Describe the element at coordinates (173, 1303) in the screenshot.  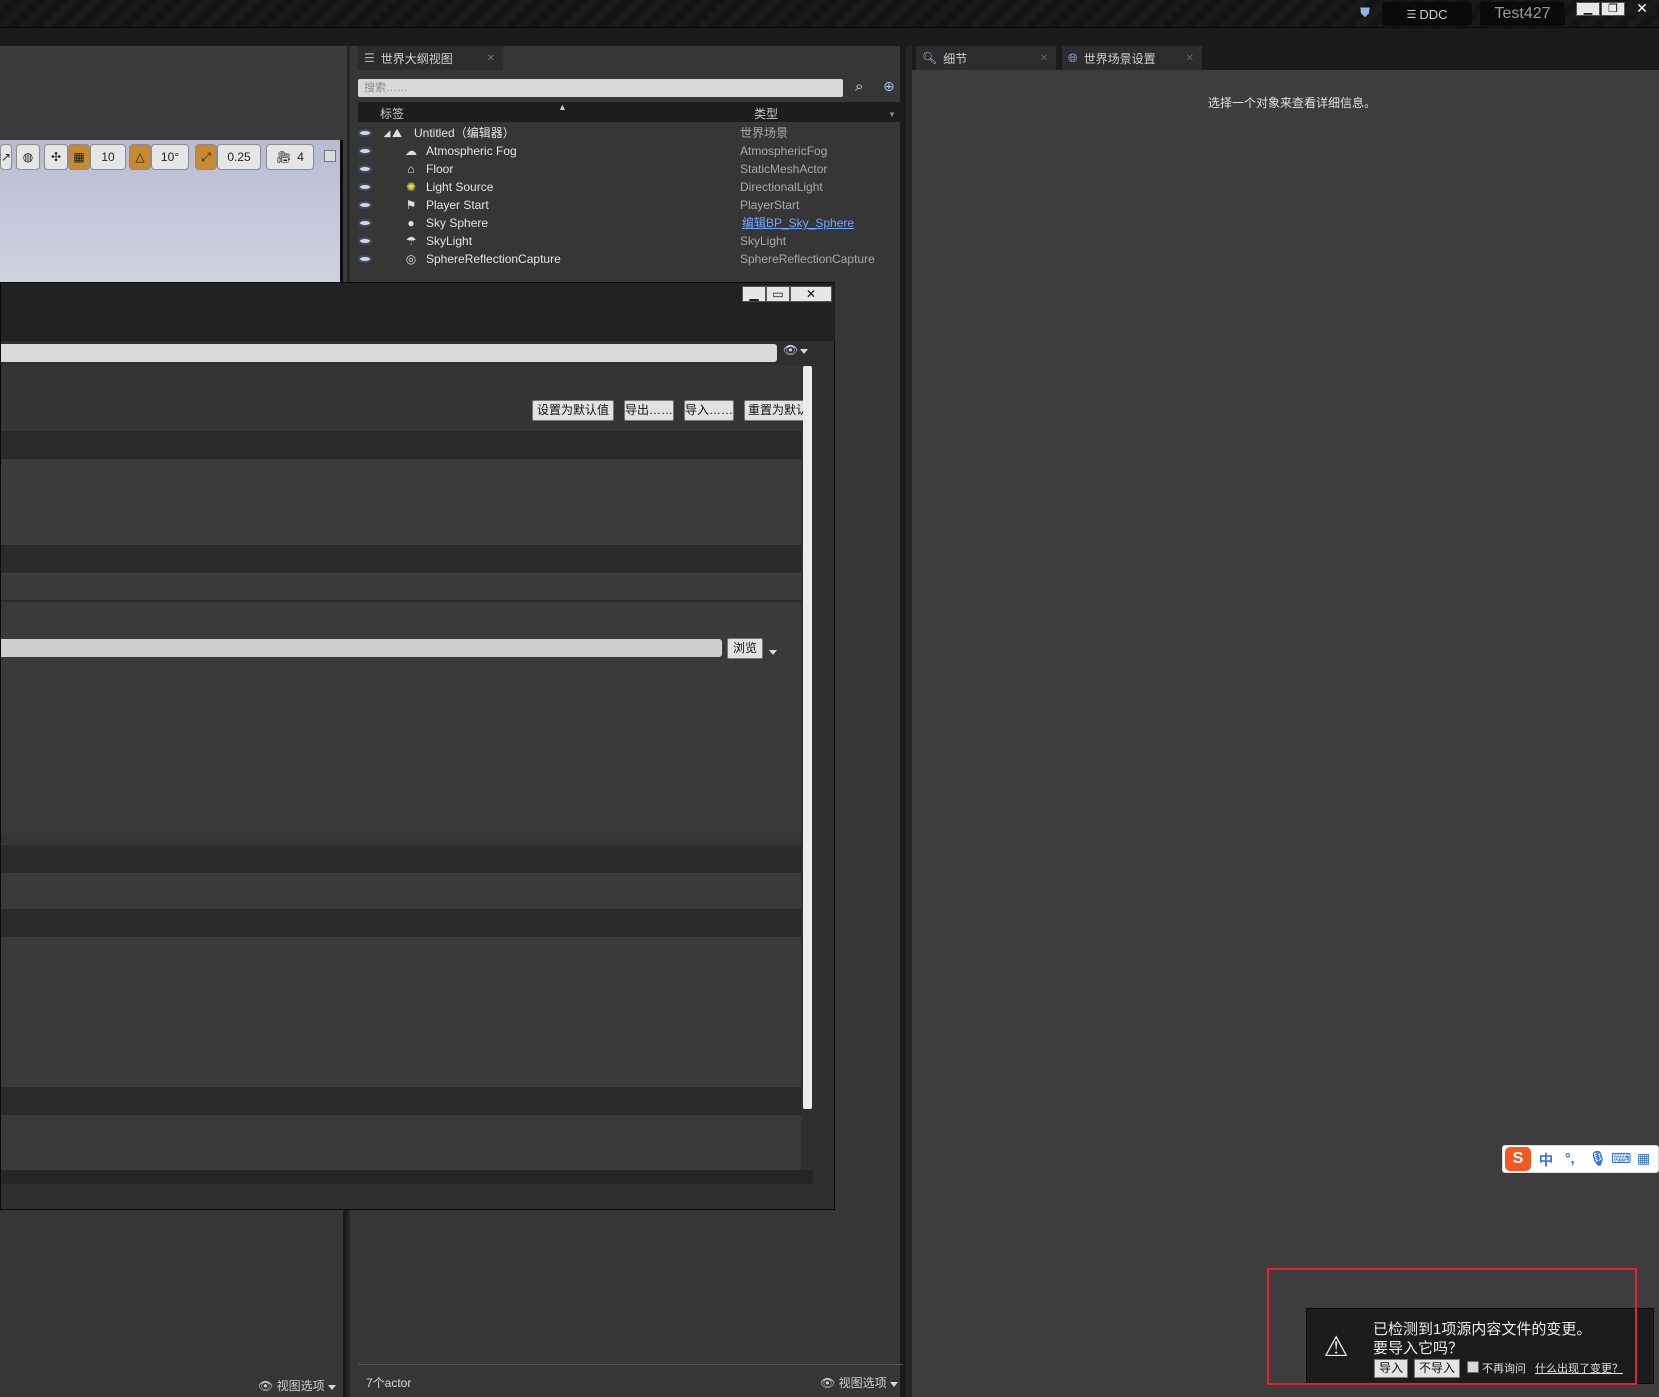
I see `left-bottom-panel: 👁︎ 视图选项` at that location.